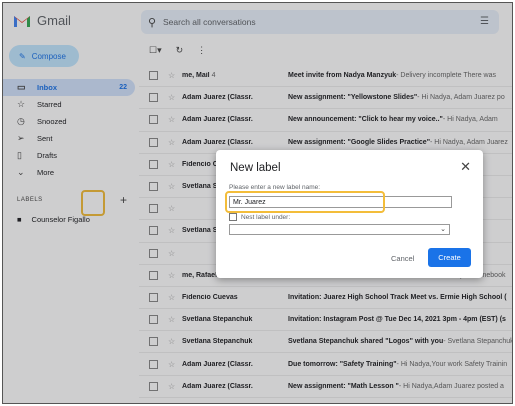  I want to click on cancel-button: Cancel, so click(402, 258).